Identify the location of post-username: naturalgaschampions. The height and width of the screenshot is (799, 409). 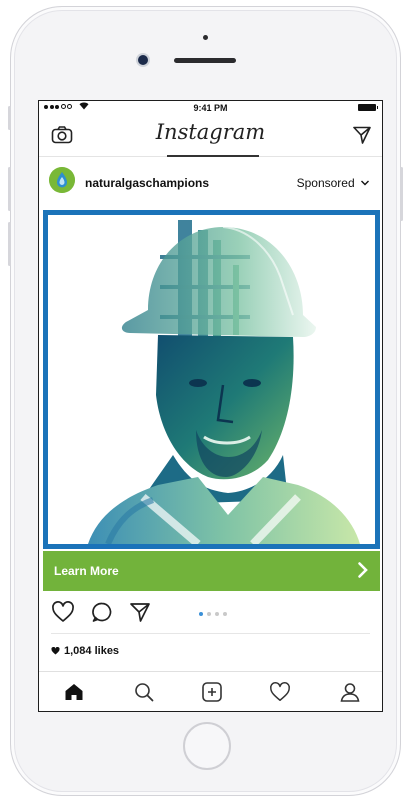
(147, 183).